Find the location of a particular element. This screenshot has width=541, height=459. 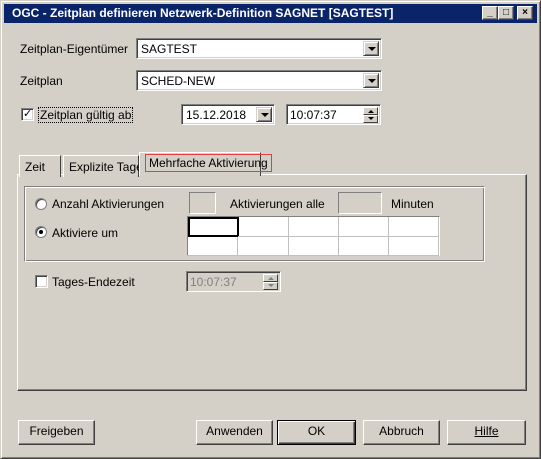

close-button: × is located at coordinates (525, 13).